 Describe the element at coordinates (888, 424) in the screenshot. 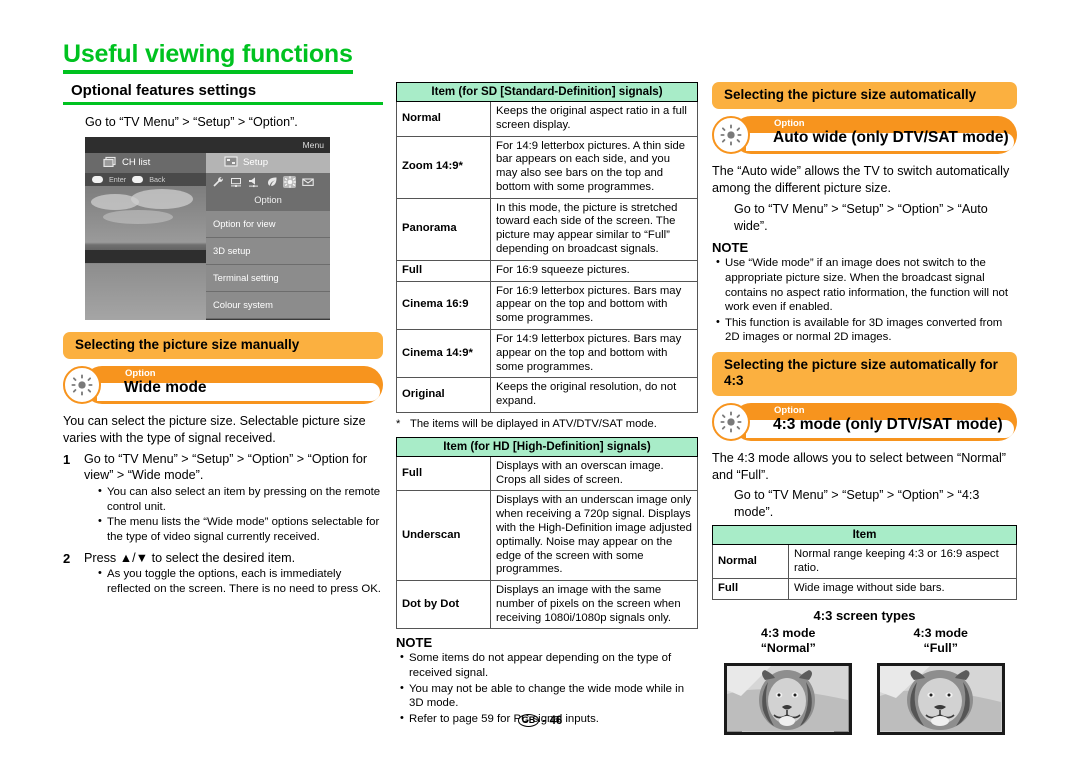

I see `option-badge-title: 4:3 mode (only DTV/SAT mode)` at that location.